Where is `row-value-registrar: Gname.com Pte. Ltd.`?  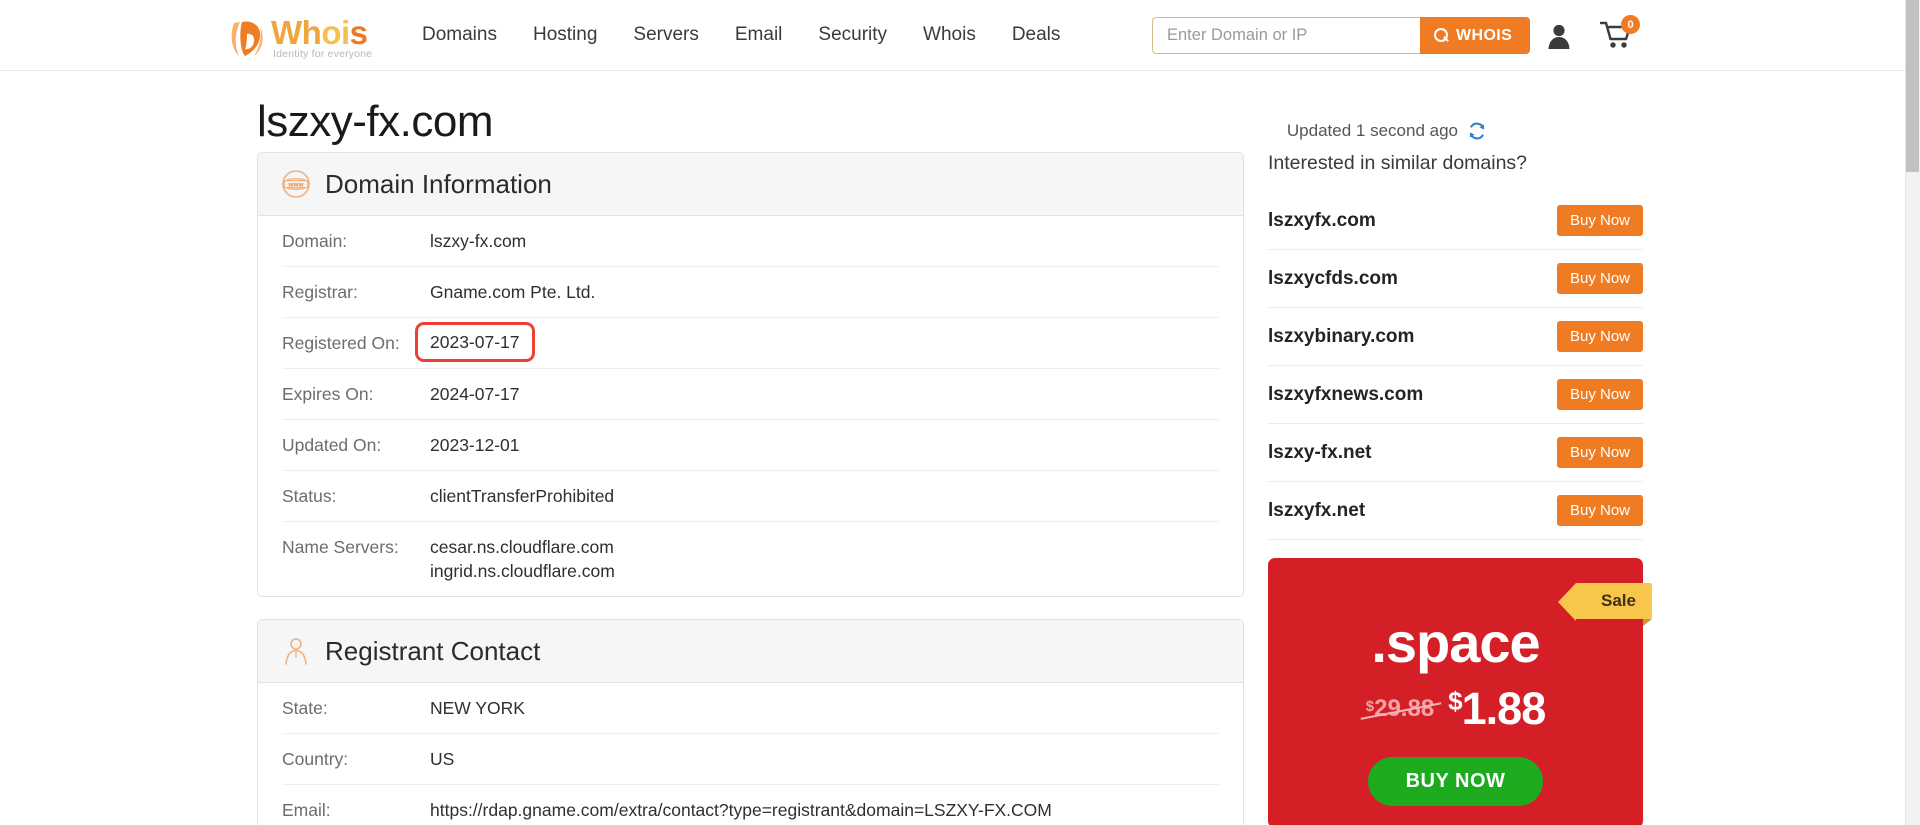 row-value-registrar: Gname.com Pte. Ltd. is located at coordinates (513, 292).